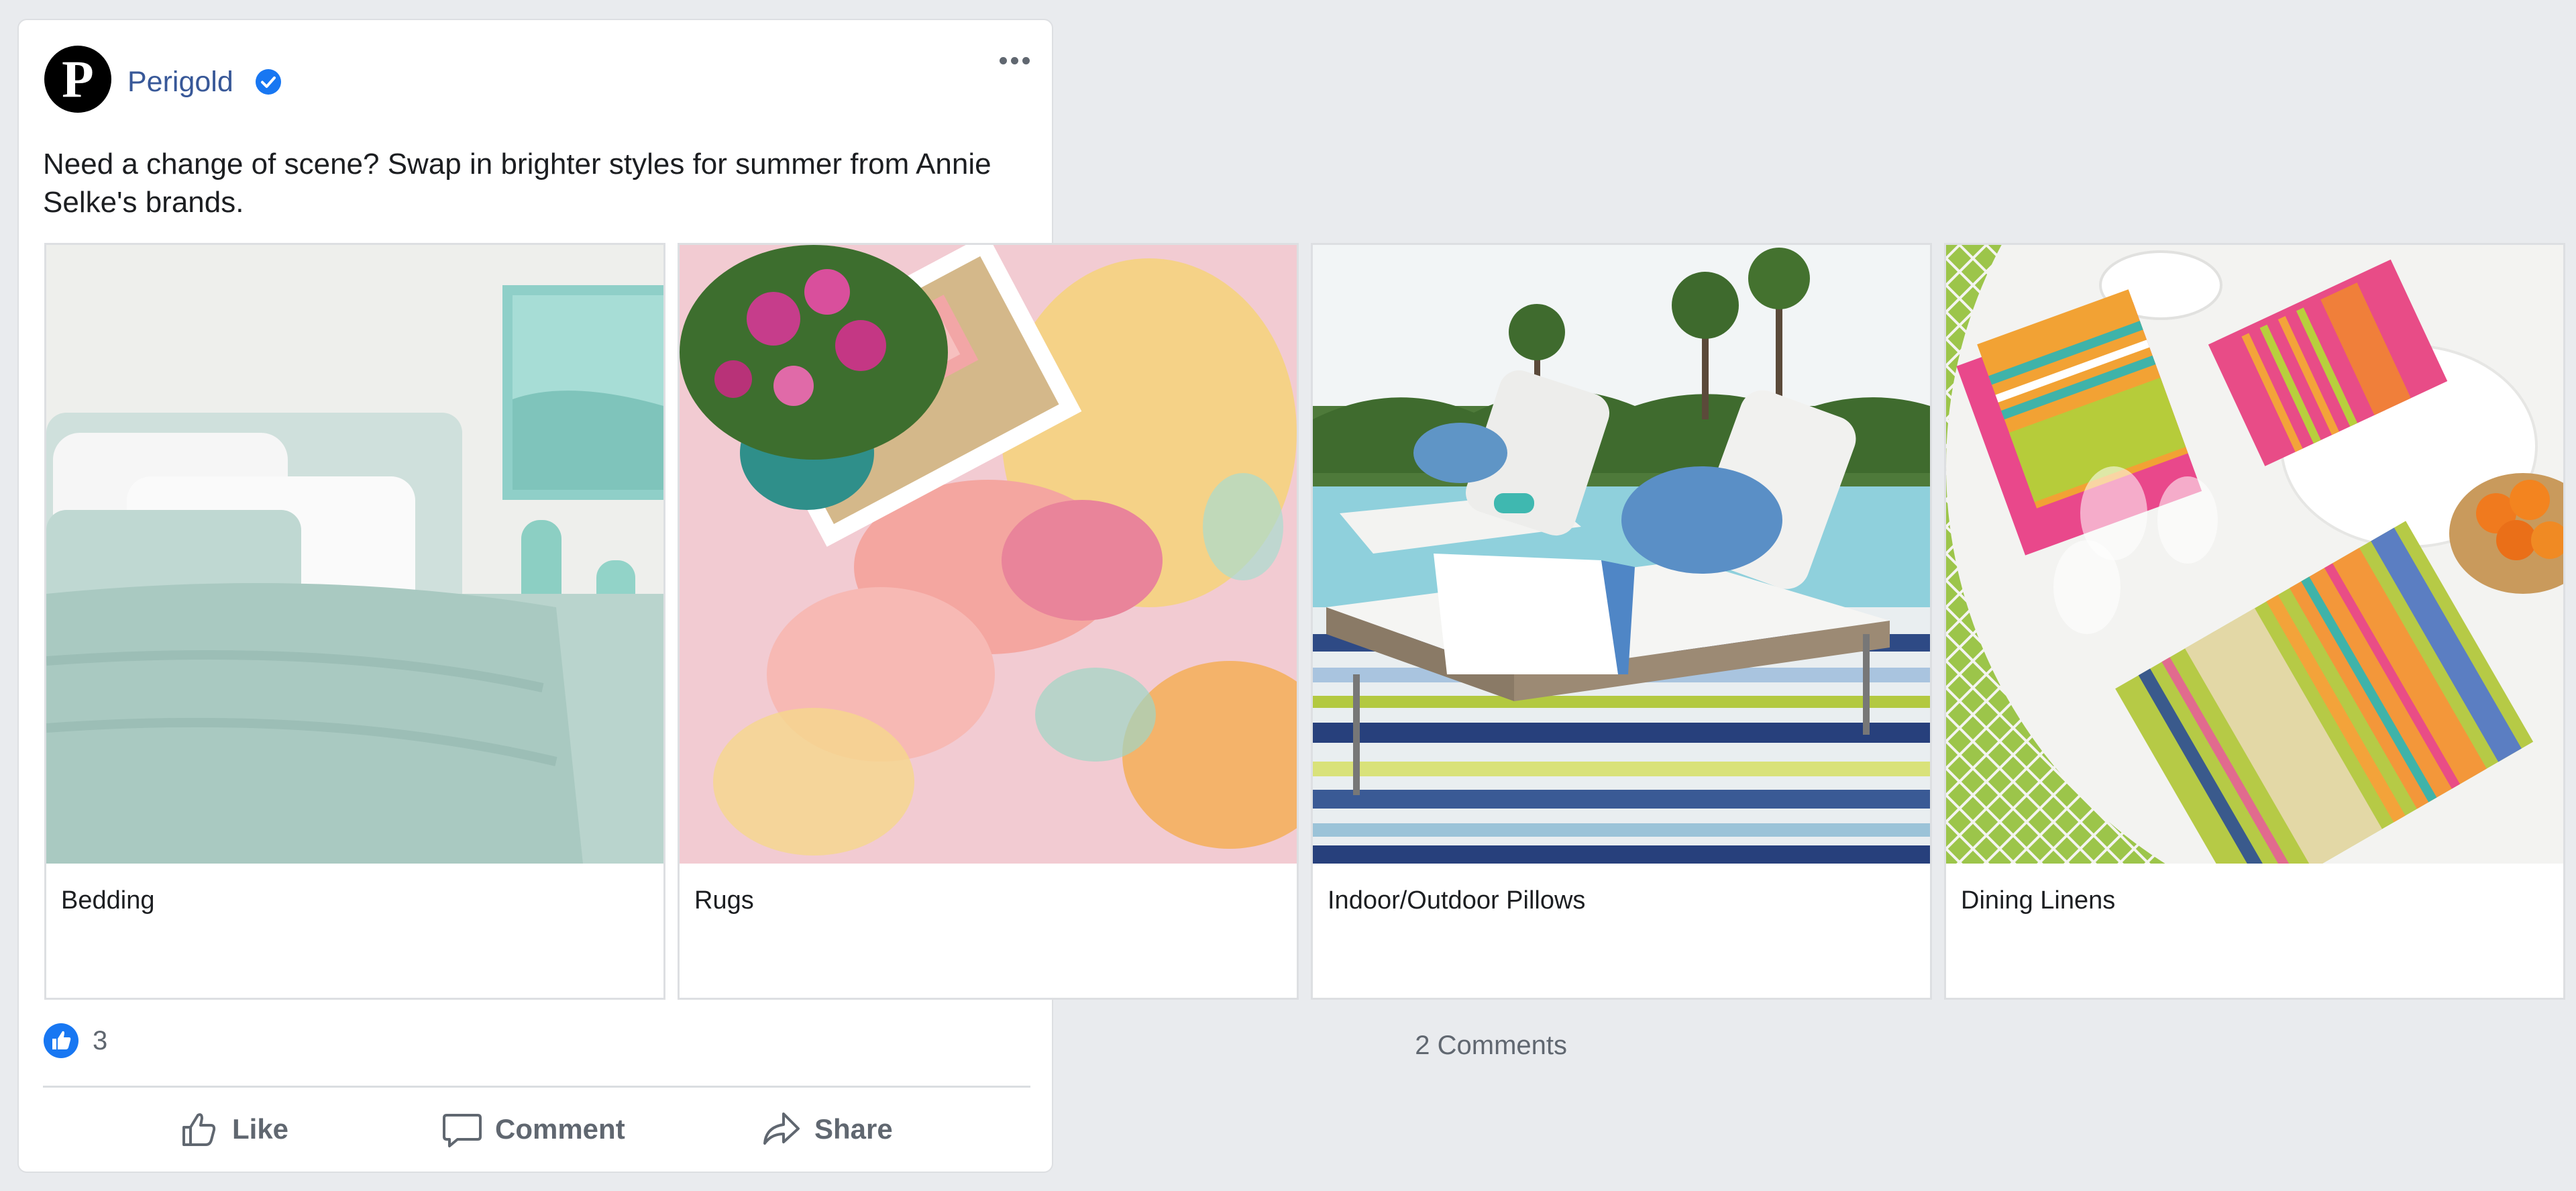 The height and width of the screenshot is (1191, 2576). What do you see at coordinates (781, 1128) in the screenshot?
I see `share-arrow-icon` at bounding box center [781, 1128].